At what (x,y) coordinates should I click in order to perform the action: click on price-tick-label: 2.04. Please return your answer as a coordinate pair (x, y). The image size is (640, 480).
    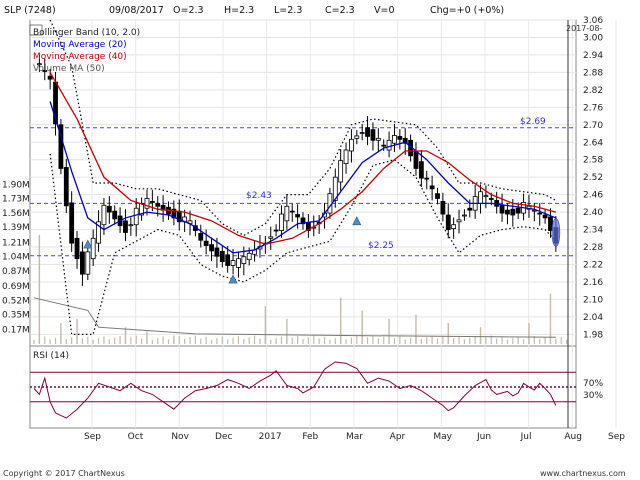
    Looking at the image, I should click on (593, 318).